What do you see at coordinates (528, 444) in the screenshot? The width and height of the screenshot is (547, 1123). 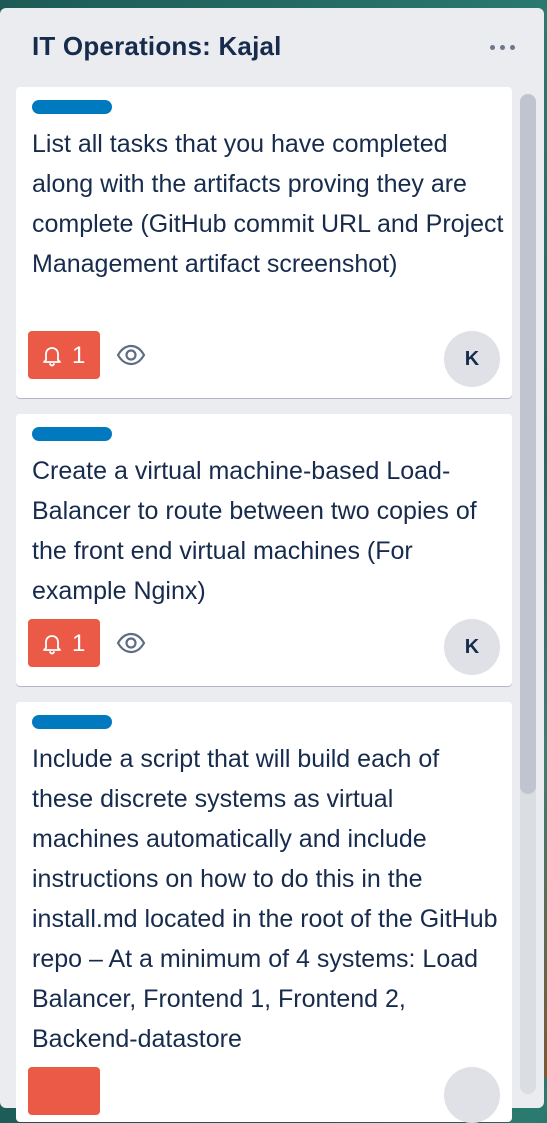 I see `scrollbar-thumb` at bounding box center [528, 444].